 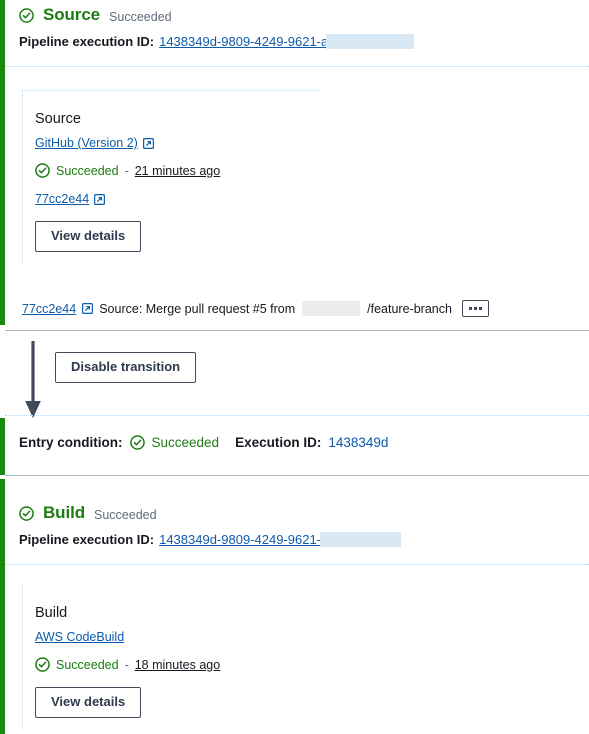 I want to click on stage-title: Source, so click(x=72, y=14).